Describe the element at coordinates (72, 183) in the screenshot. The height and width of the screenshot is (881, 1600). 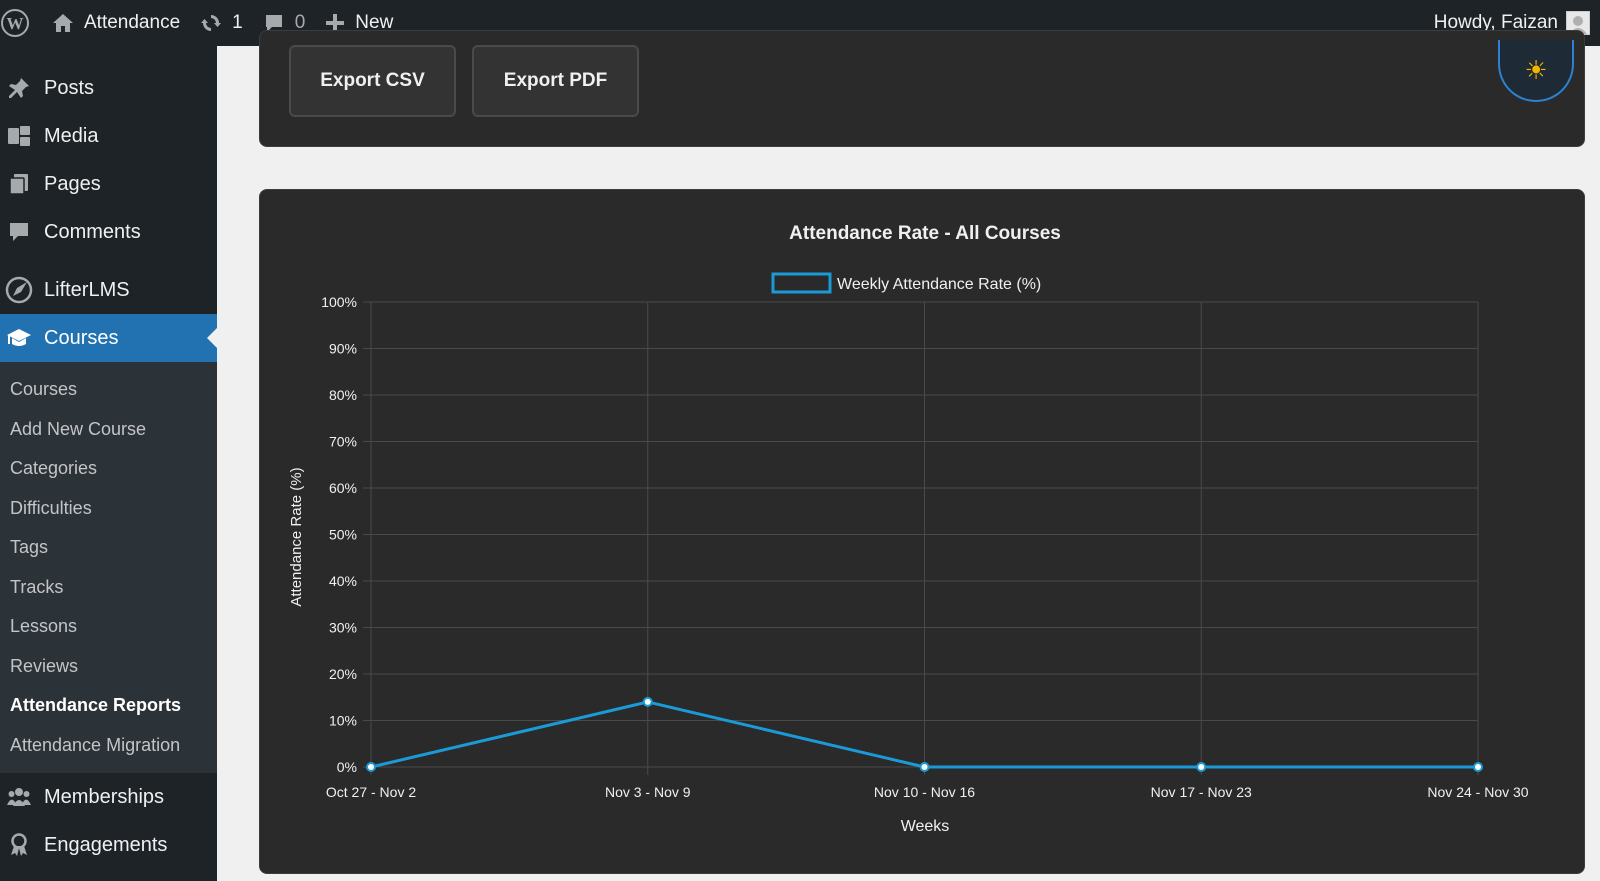
I see `sidebar-item-label: Pages` at that location.